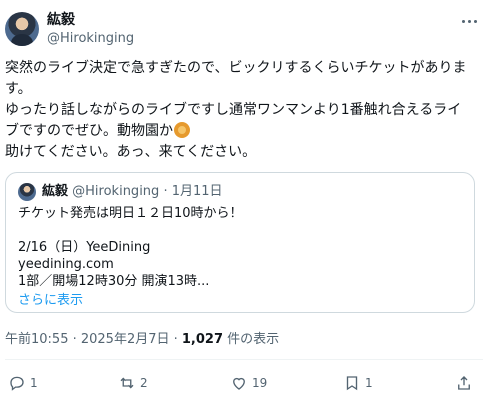 The width and height of the screenshot is (488, 406). I want to click on tweet-meta: 午前10:55 · 2025年2月7日 · 1,027 件の表示, so click(142, 339).